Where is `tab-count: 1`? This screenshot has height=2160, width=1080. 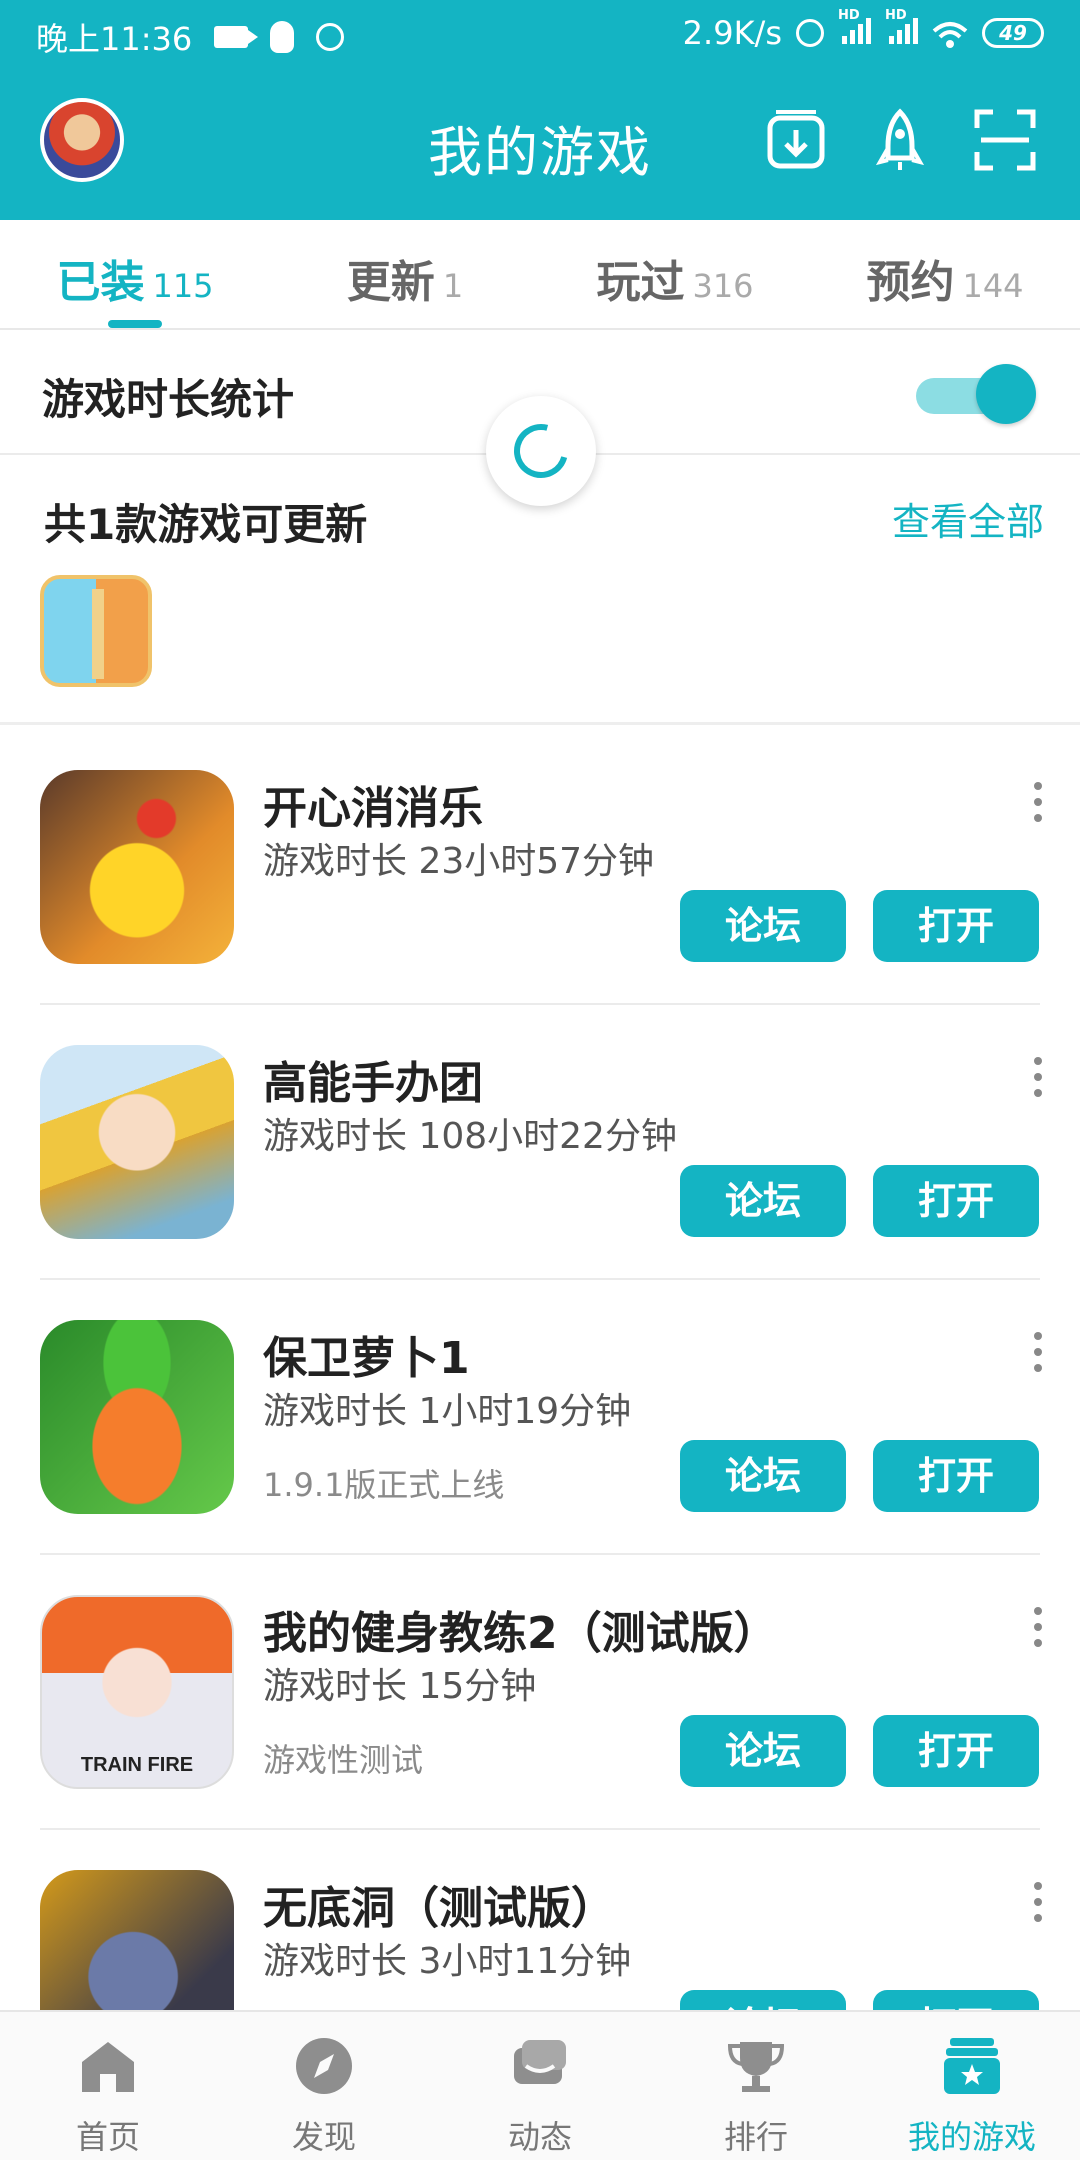
tab-count: 1 is located at coordinates (453, 286).